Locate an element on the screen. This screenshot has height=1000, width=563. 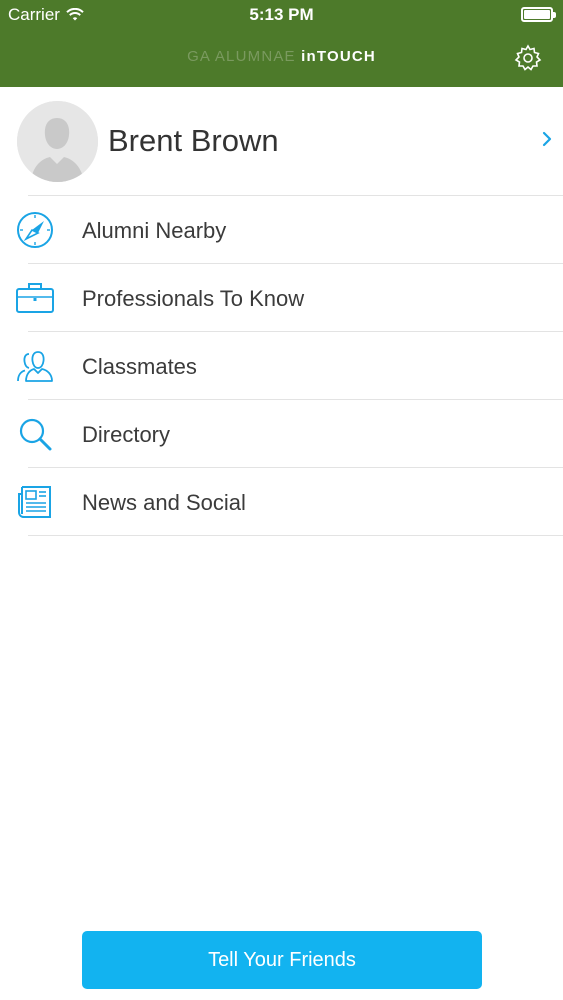
avatar is located at coordinates (57, 141).